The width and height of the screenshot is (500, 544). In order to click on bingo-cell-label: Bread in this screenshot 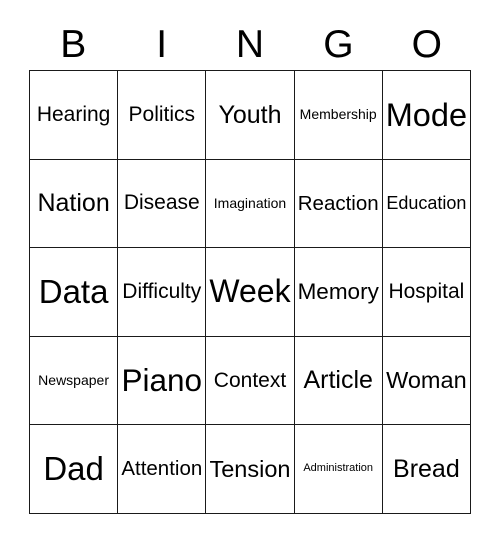, I will do `click(426, 469)`.